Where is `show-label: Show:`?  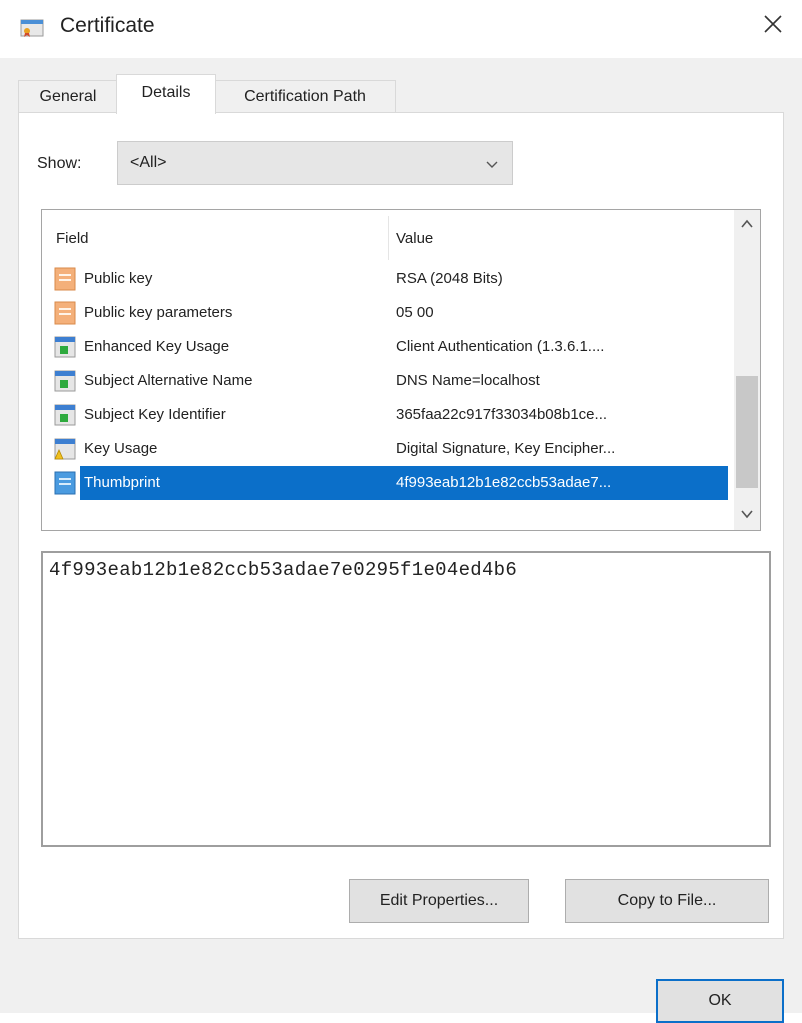 show-label: Show: is located at coordinates (59, 163).